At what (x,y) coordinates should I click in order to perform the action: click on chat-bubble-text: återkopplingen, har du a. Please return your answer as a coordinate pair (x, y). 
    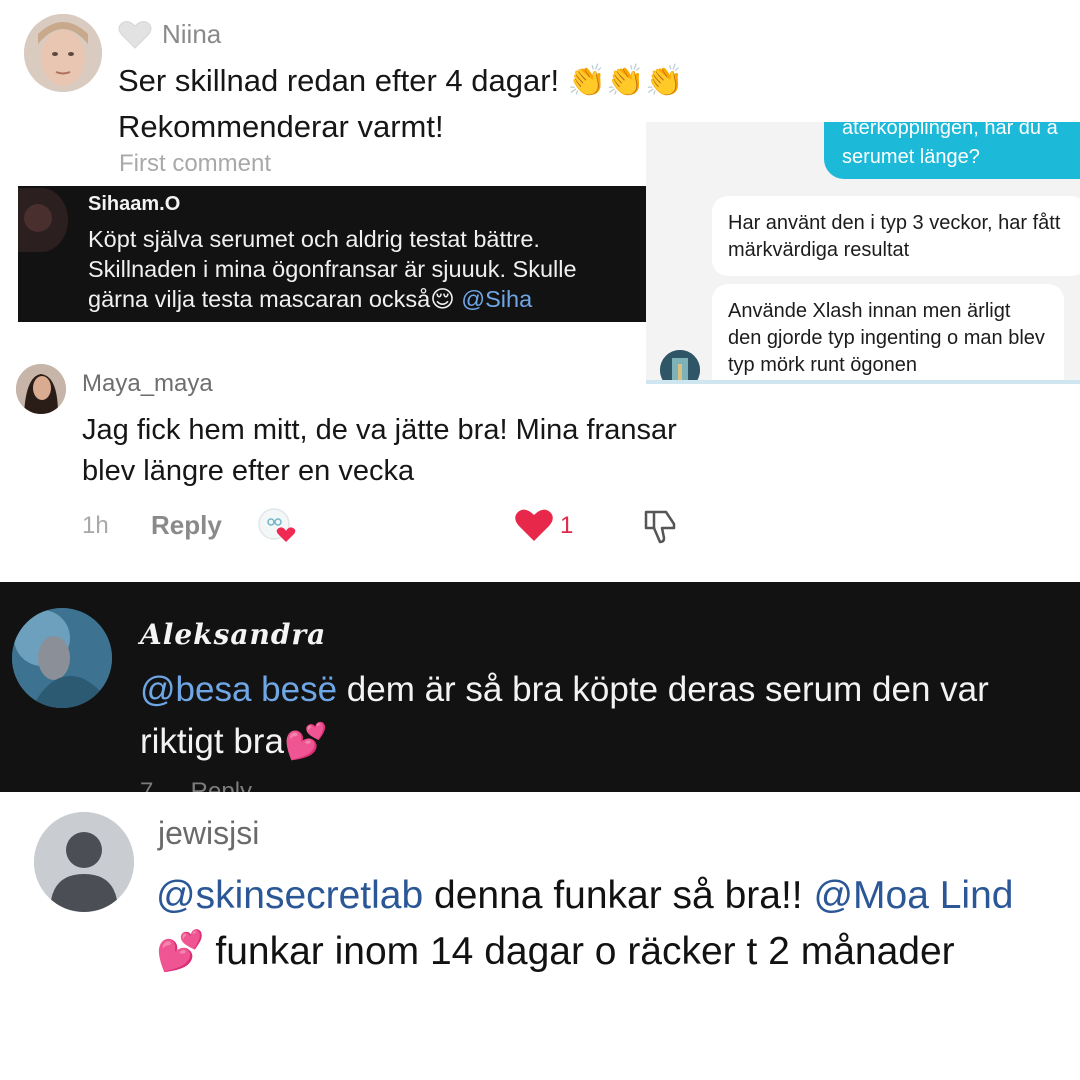
    Looking at the image, I should click on (950, 130).